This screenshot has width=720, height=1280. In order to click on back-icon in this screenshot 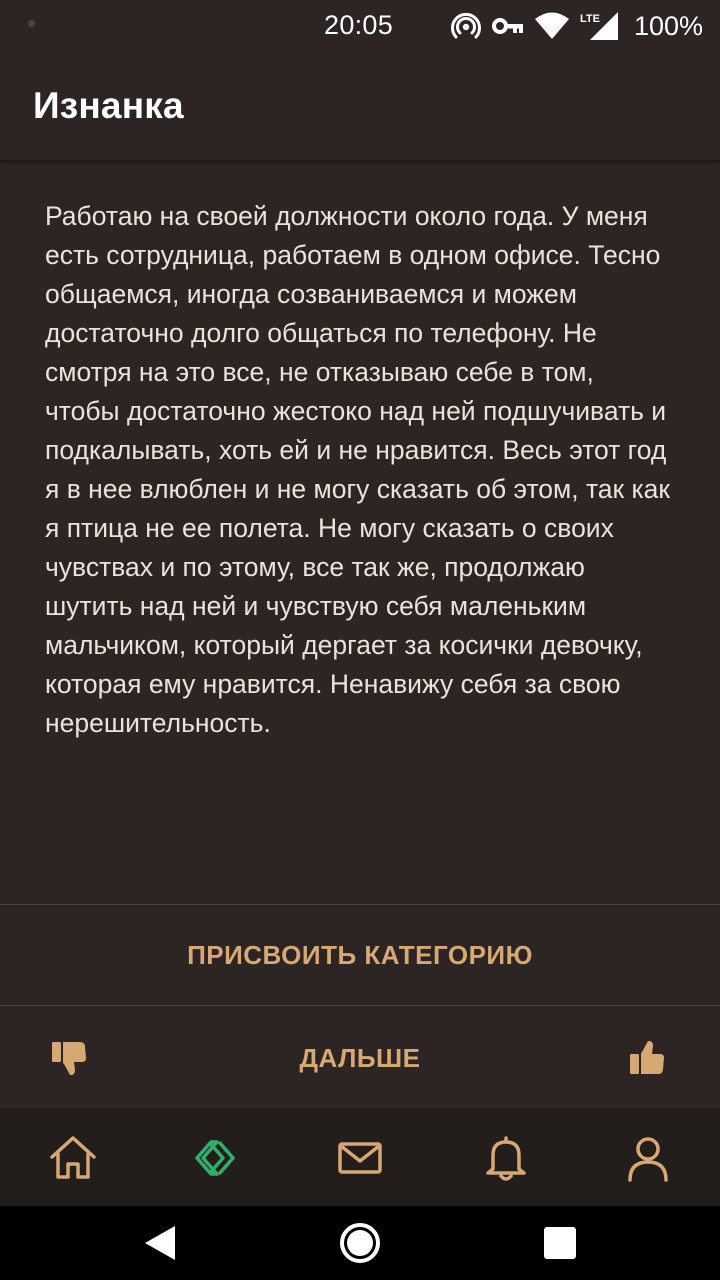, I will do `click(160, 1243)`.